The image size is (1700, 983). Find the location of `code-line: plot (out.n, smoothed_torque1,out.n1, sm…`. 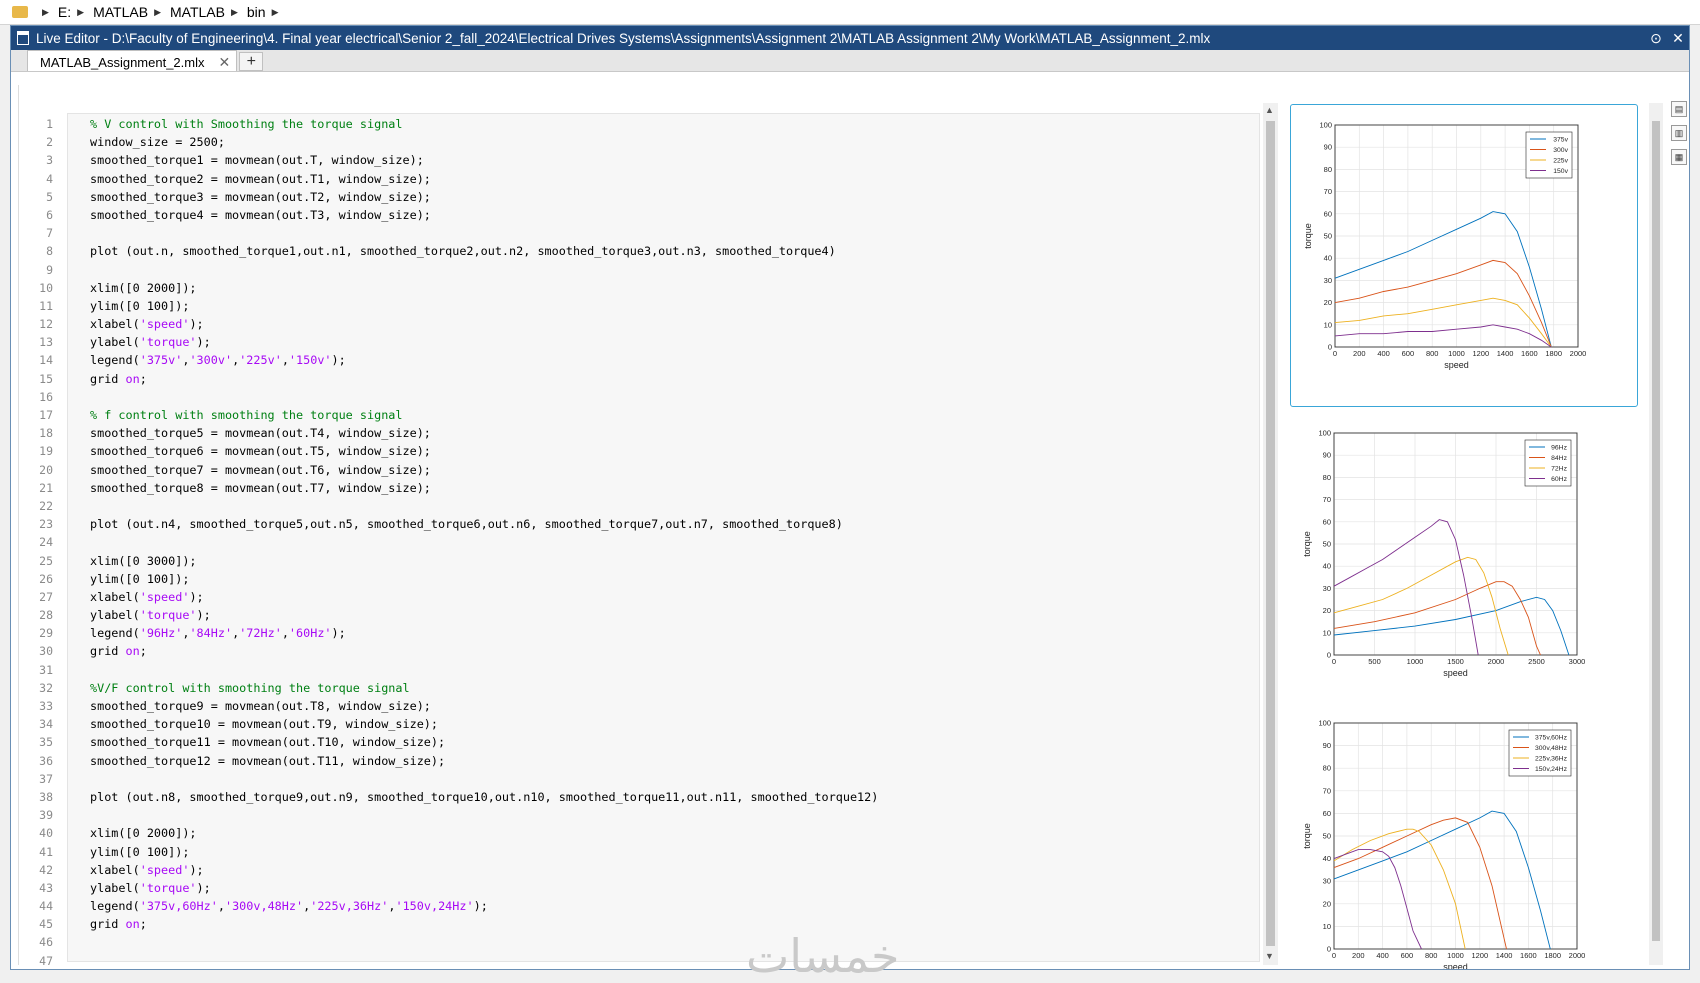

code-line: plot (out.n, smoothed_torque1,out.n1, sm… is located at coordinates (484, 251).